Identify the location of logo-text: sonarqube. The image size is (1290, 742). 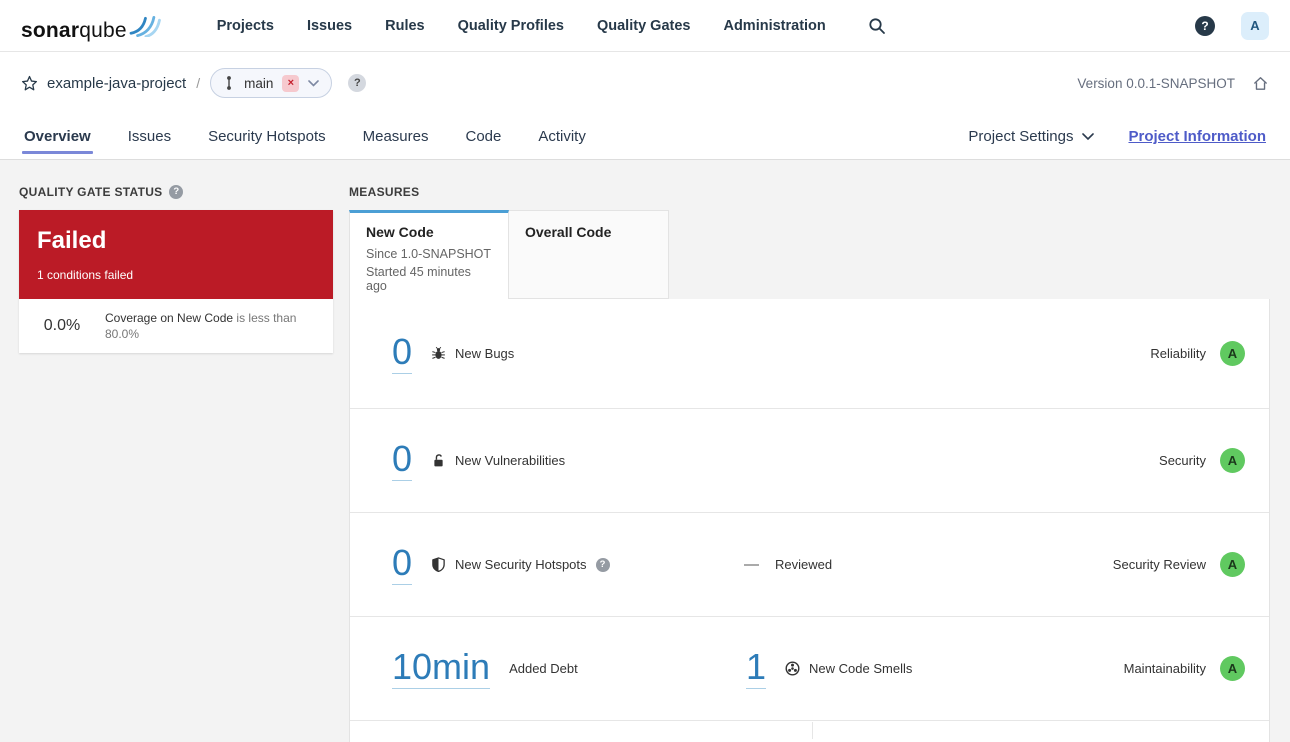
(74, 30).